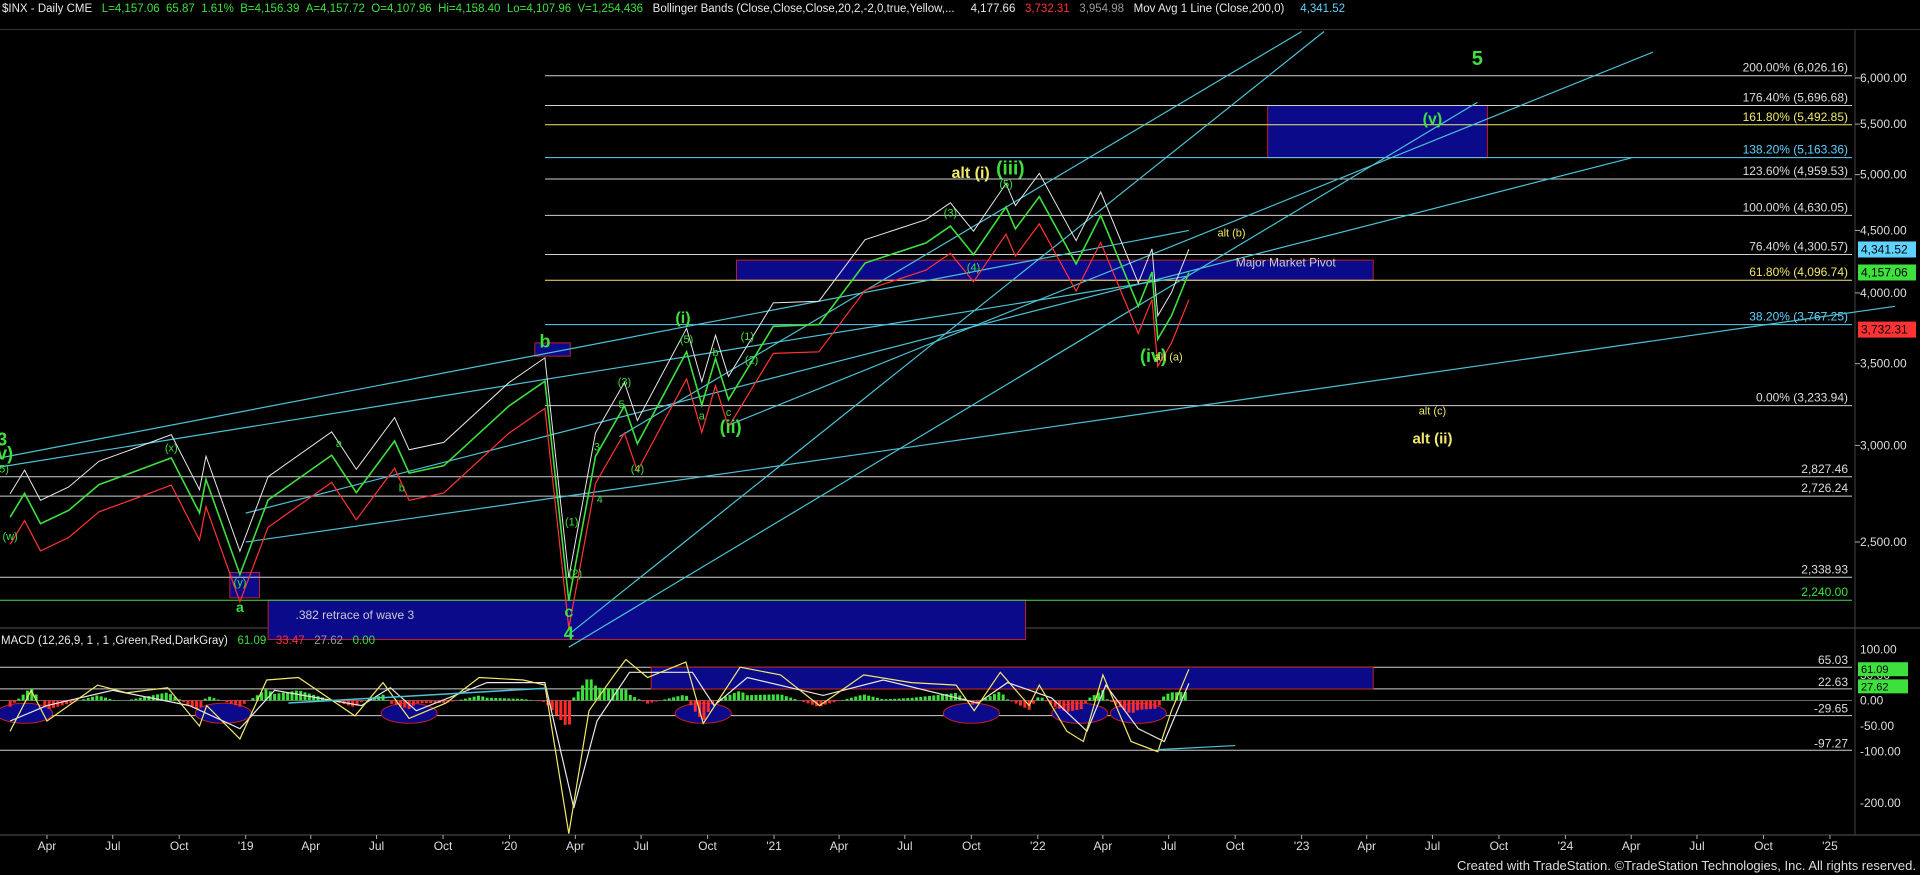 The width and height of the screenshot is (1920, 875). What do you see at coordinates (1798, 317) in the screenshot?
I see `fib-label: 38.20% (3,767.25)` at bounding box center [1798, 317].